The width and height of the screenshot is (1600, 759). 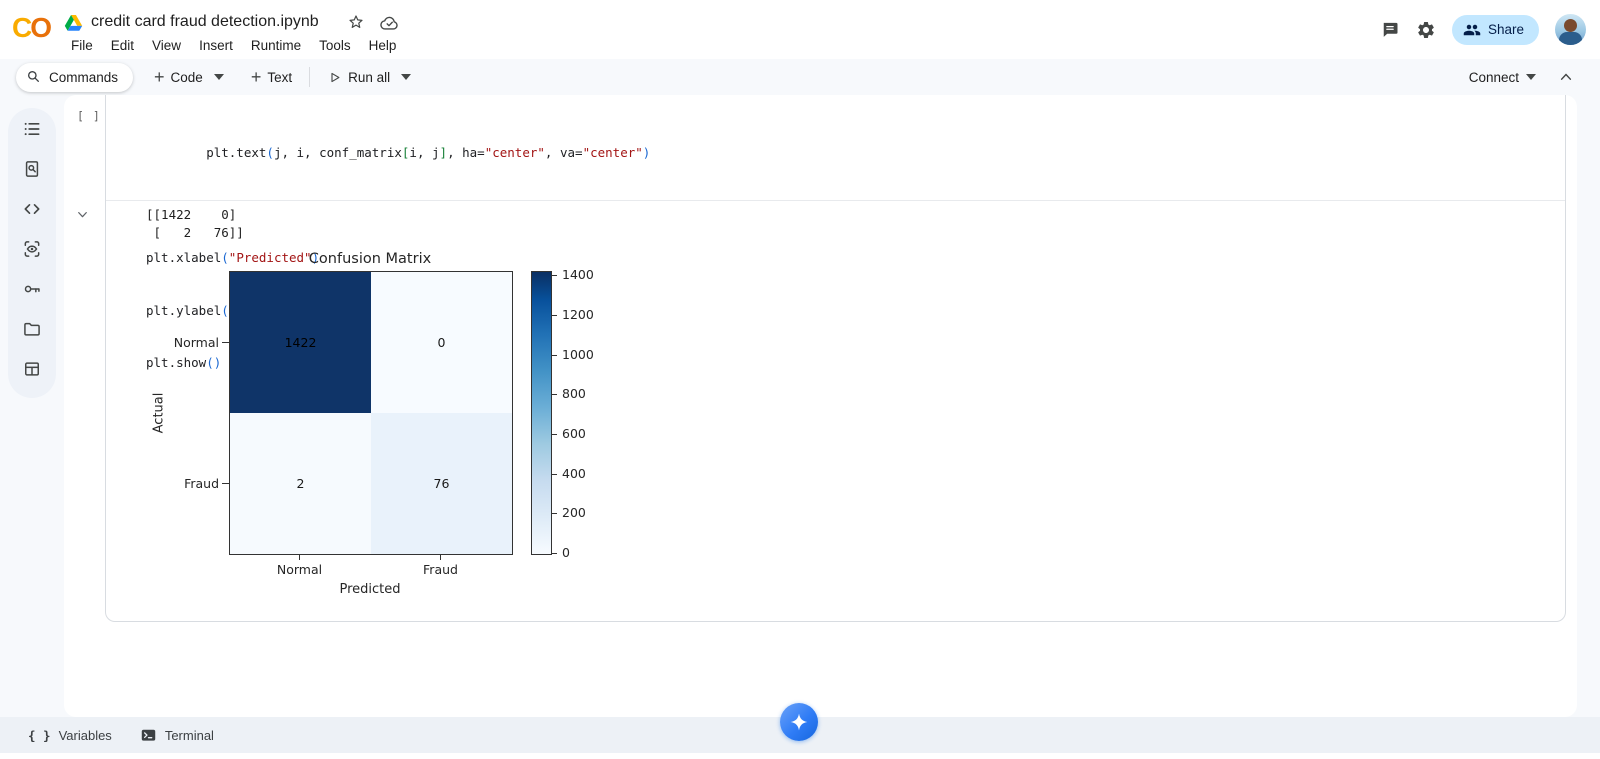 What do you see at coordinates (166, 45) in the screenshot?
I see `menu-view: View` at bounding box center [166, 45].